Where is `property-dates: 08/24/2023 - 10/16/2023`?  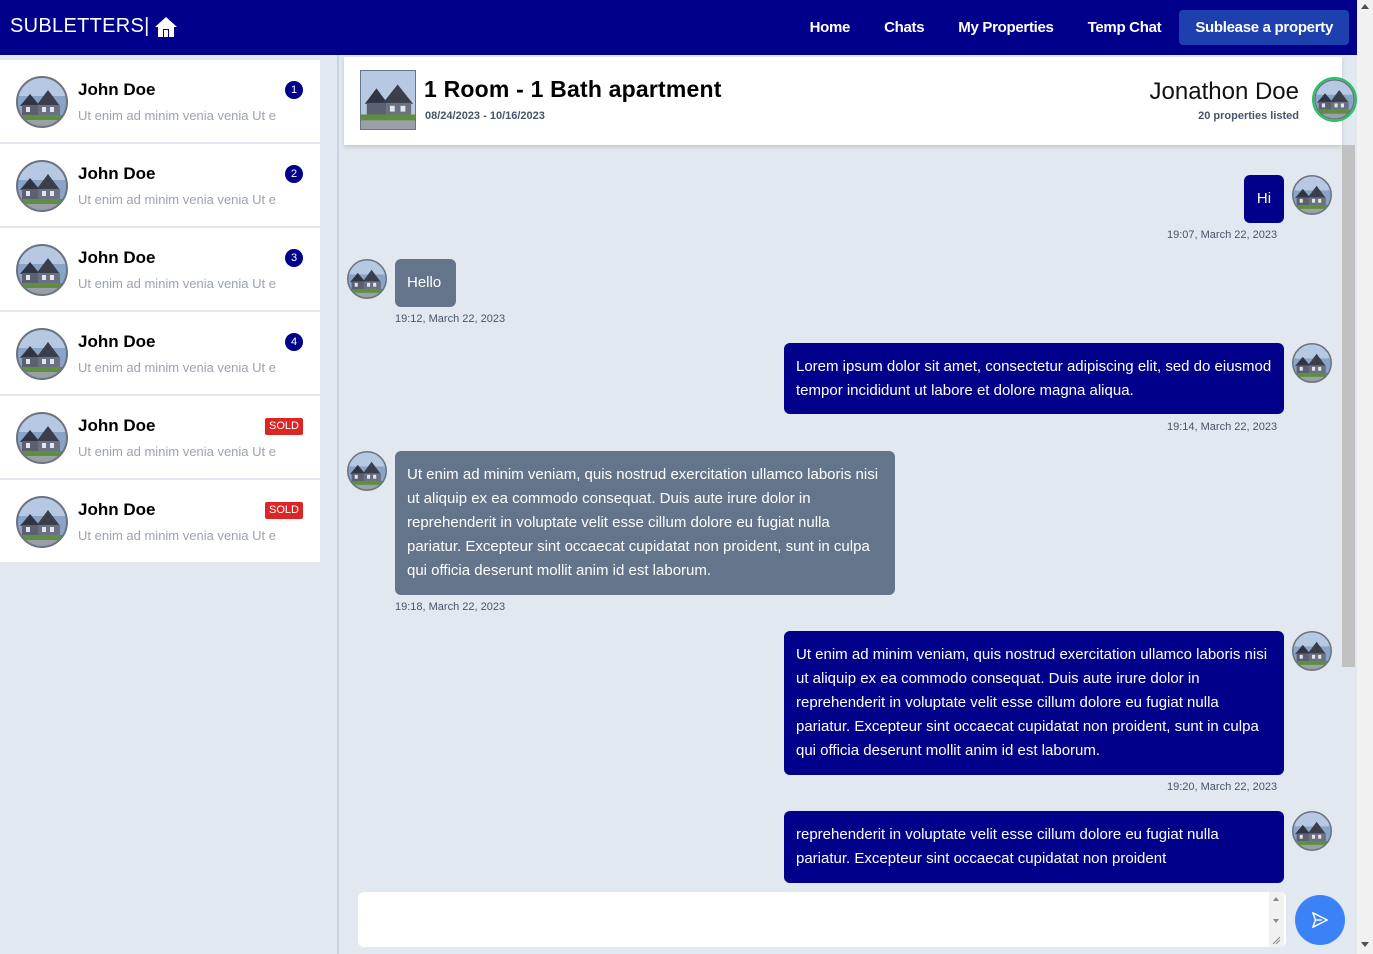
property-dates: 08/24/2023 - 10/16/2023 is located at coordinates (485, 116).